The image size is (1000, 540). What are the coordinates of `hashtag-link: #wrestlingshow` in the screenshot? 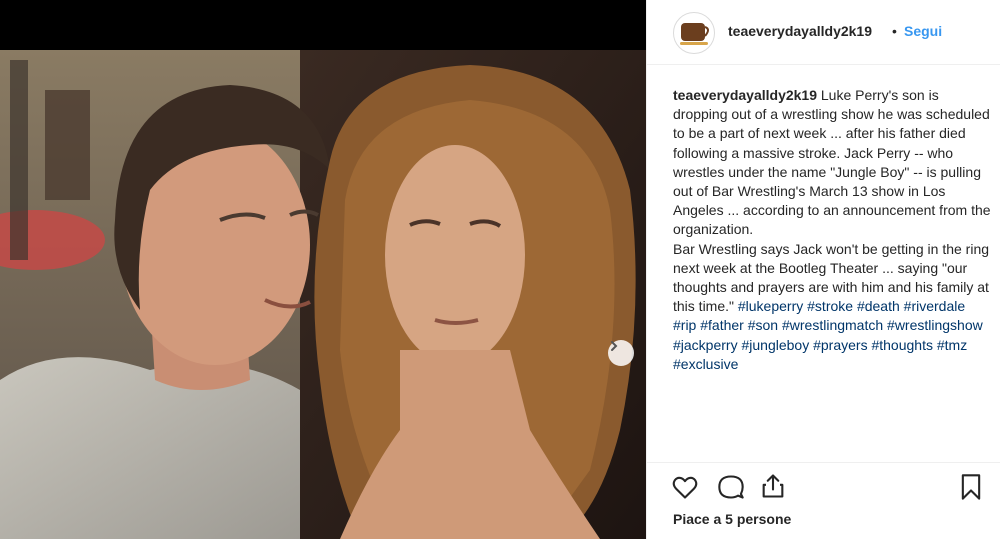 It's located at (935, 325).